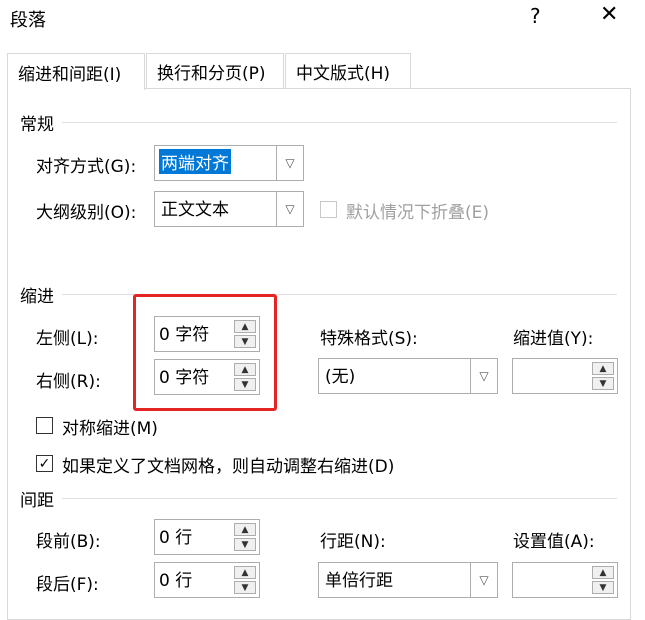 This screenshot has height=620, width=645. Describe the element at coordinates (369, 339) in the screenshot. I see `special-indent-label: 特殊格式(S):` at that location.